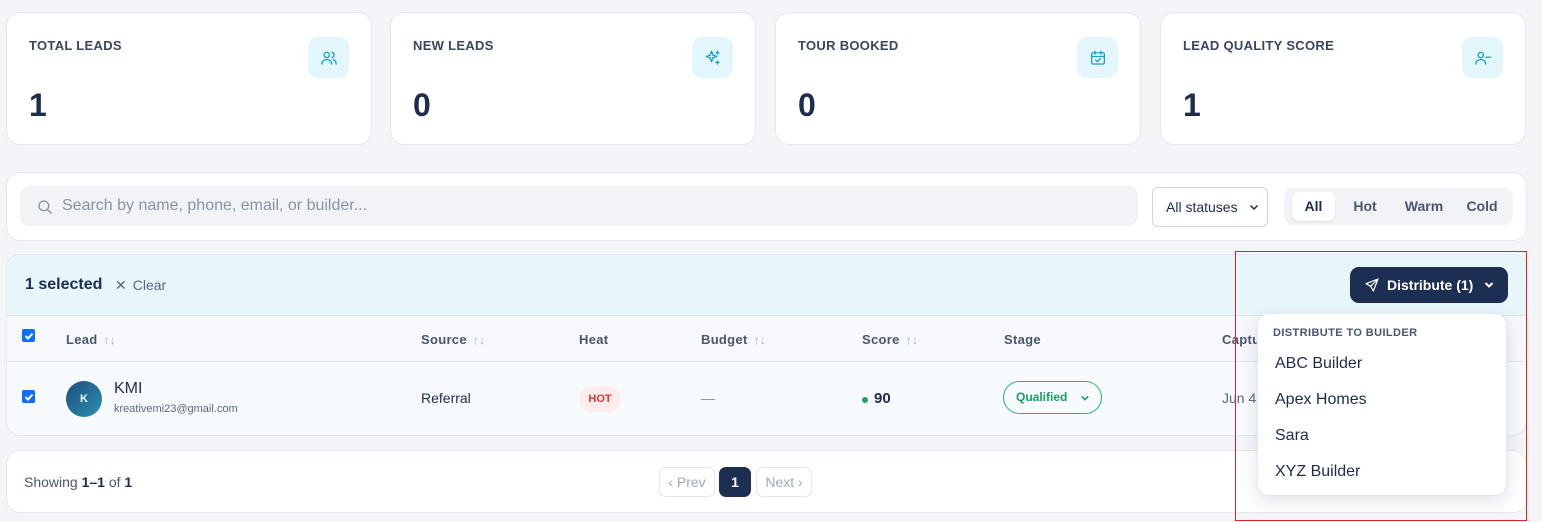 The height and width of the screenshot is (522, 1542). What do you see at coordinates (444, 339) in the screenshot?
I see `column-label: Source` at bounding box center [444, 339].